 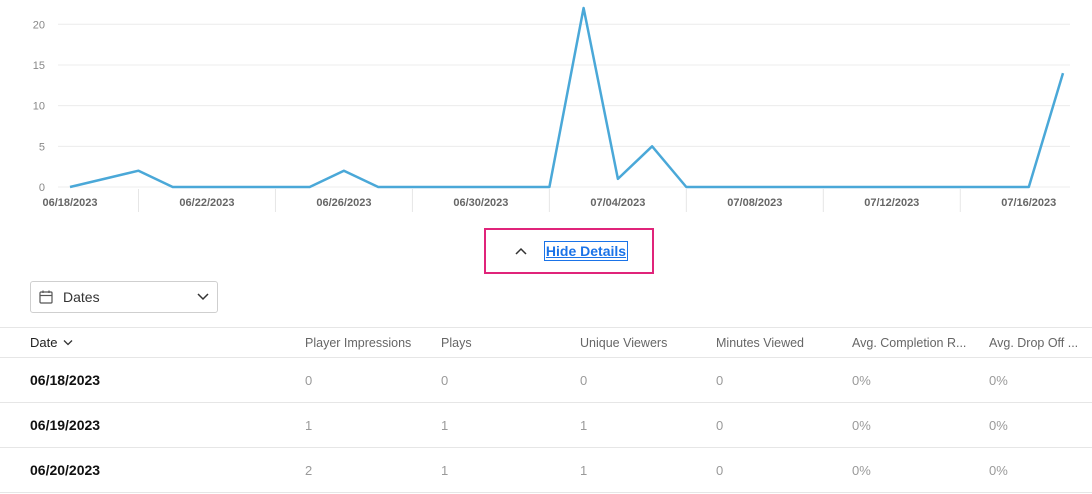 What do you see at coordinates (640, 342) in the screenshot?
I see `column-header-unique-viewers: Unique Viewers` at bounding box center [640, 342].